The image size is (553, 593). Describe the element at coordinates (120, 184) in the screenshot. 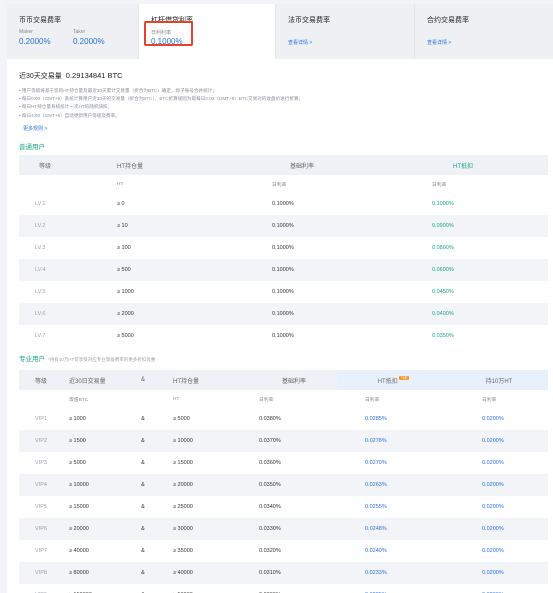

I see `col-subheader: HT` at that location.